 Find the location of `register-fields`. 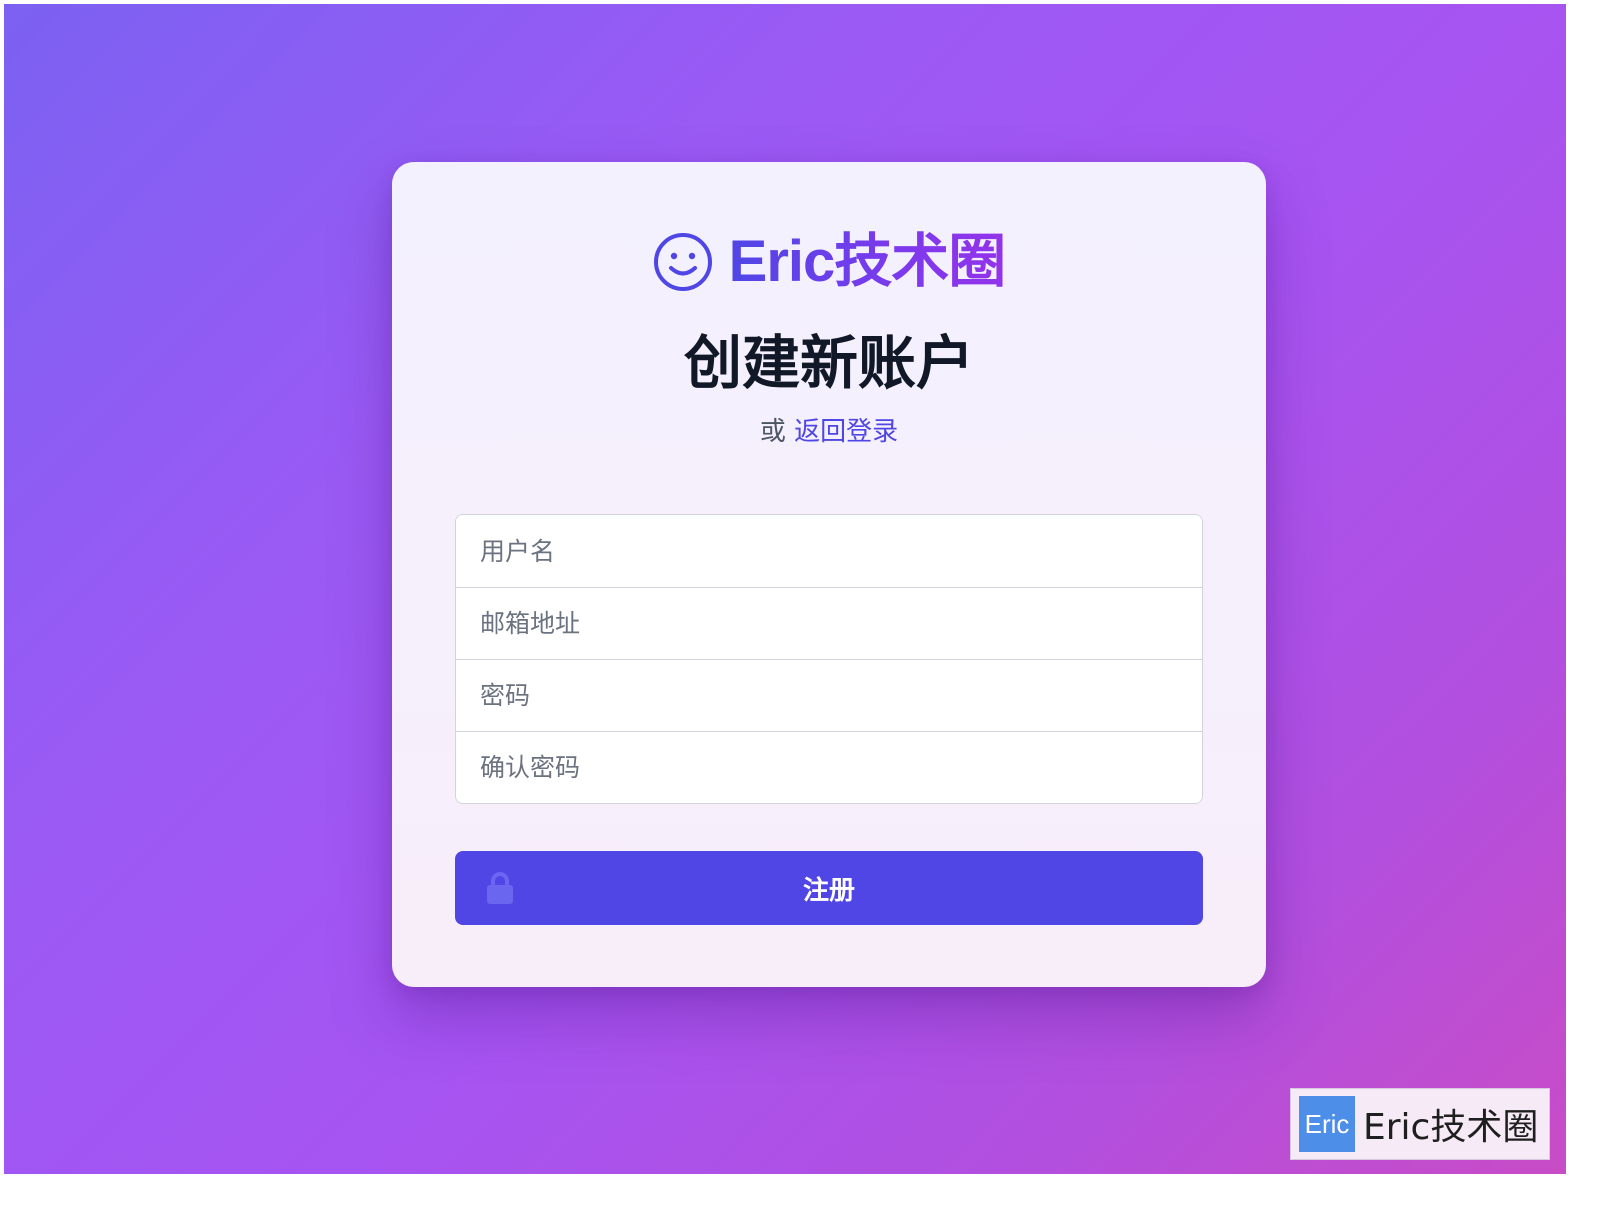

register-fields is located at coordinates (829, 659).